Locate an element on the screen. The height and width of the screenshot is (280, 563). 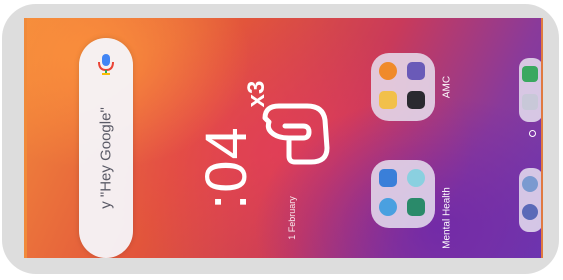
google-search-widget: y "Hey Google" is located at coordinates (106, 148).